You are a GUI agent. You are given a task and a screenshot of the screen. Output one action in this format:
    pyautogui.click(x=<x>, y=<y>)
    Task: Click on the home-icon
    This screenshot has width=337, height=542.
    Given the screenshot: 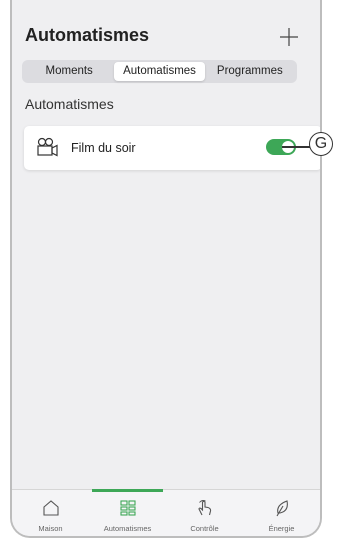 What is the action you would take?
    pyautogui.click(x=50, y=508)
    